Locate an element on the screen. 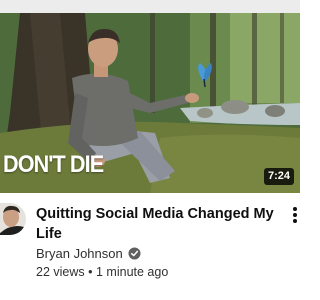 The image size is (320, 300). channel-row: Bryan Johnson is located at coordinates (88, 253).